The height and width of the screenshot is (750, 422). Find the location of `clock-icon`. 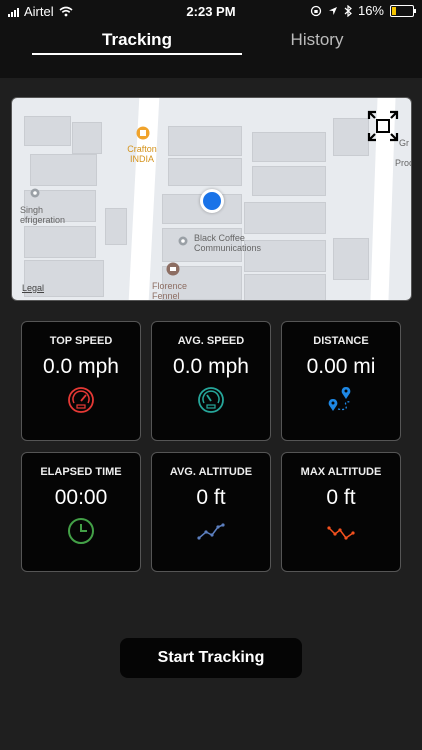

clock-icon is located at coordinates (81, 531).